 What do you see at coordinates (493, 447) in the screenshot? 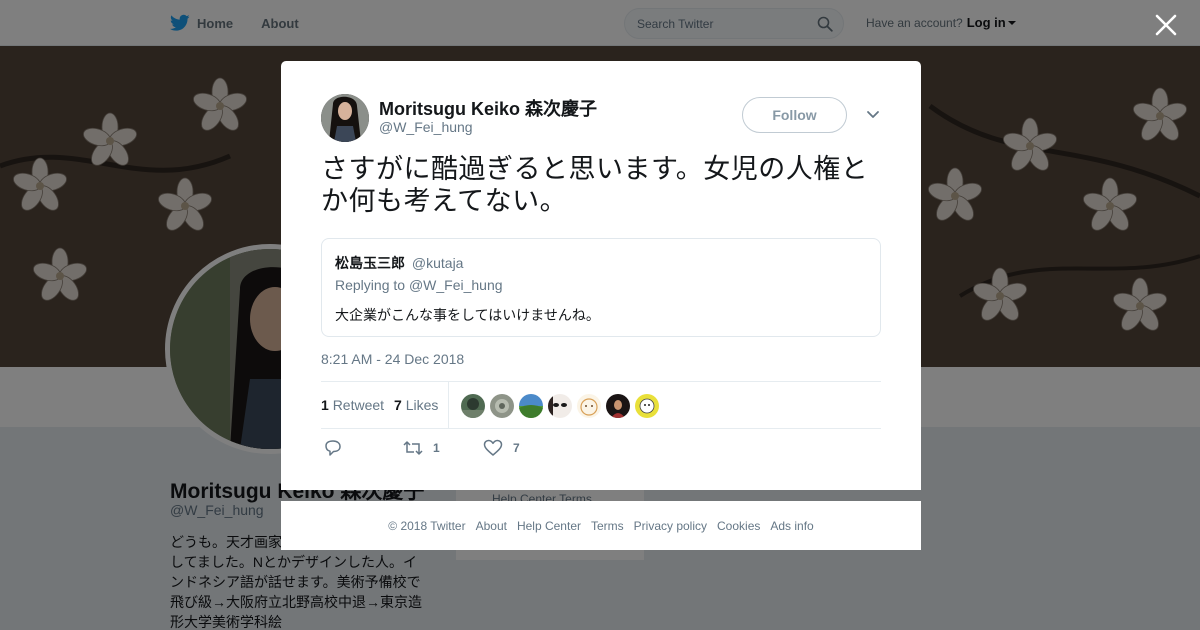
I see `heart-icon` at bounding box center [493, 447].